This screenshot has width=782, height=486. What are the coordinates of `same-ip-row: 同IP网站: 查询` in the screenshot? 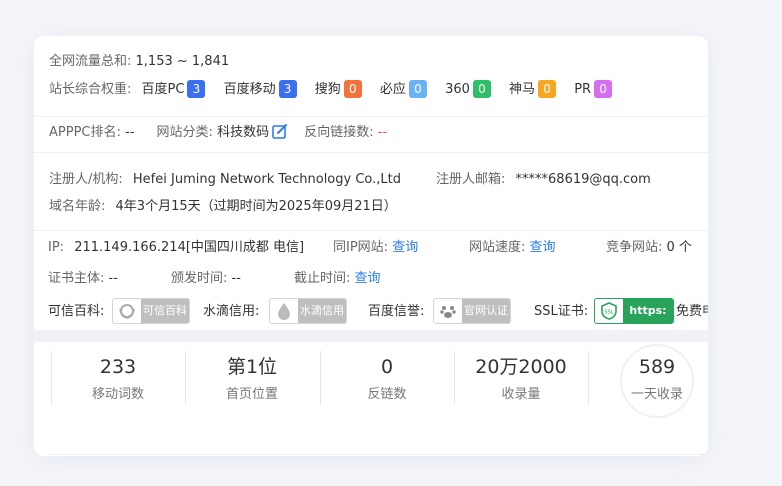 It's located at (375, 248).